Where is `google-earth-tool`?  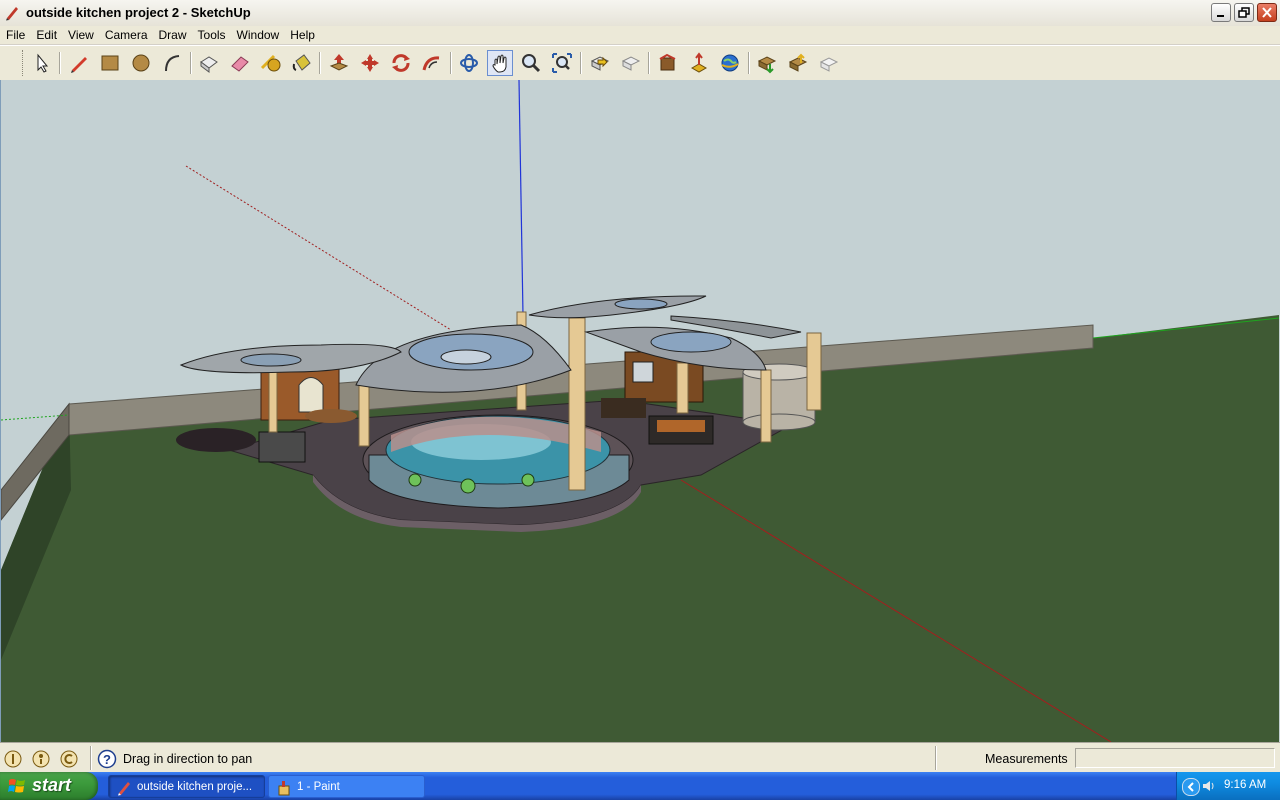 google-earth-tool is located at coordinates (730, 63).